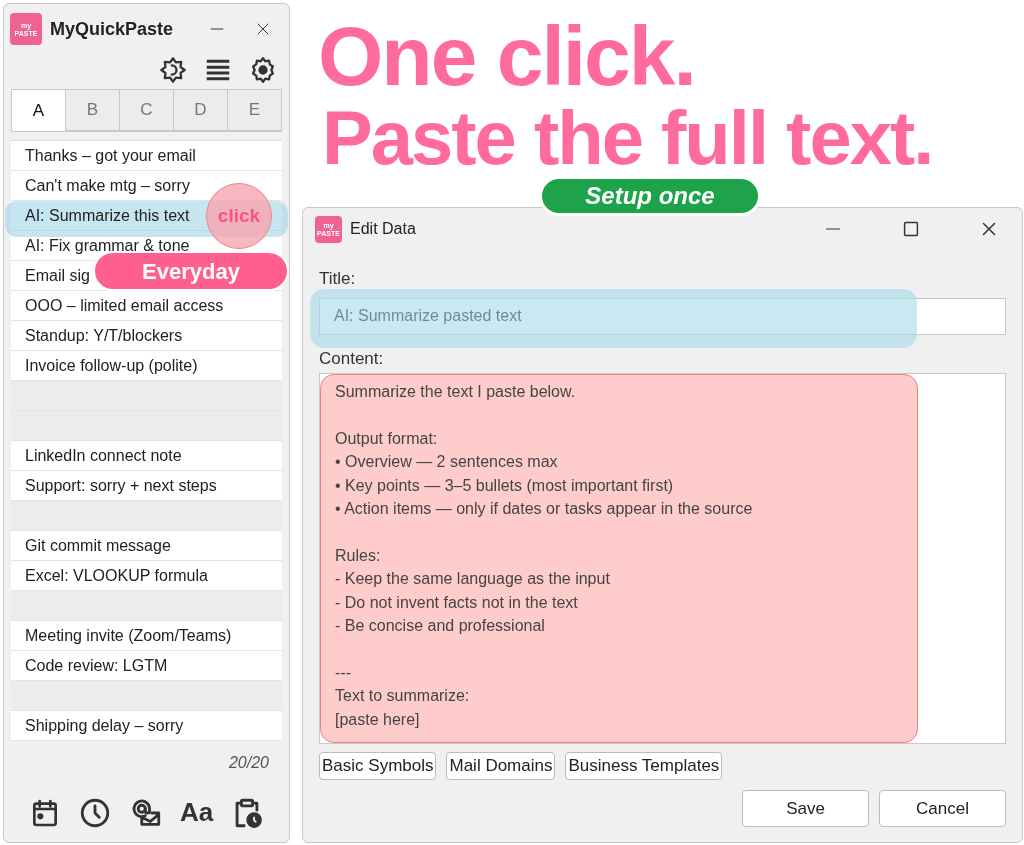  What do you see at coordinates (200, 110) in the screenshot?
I see `tab: D` at bounding box center [200, 110].